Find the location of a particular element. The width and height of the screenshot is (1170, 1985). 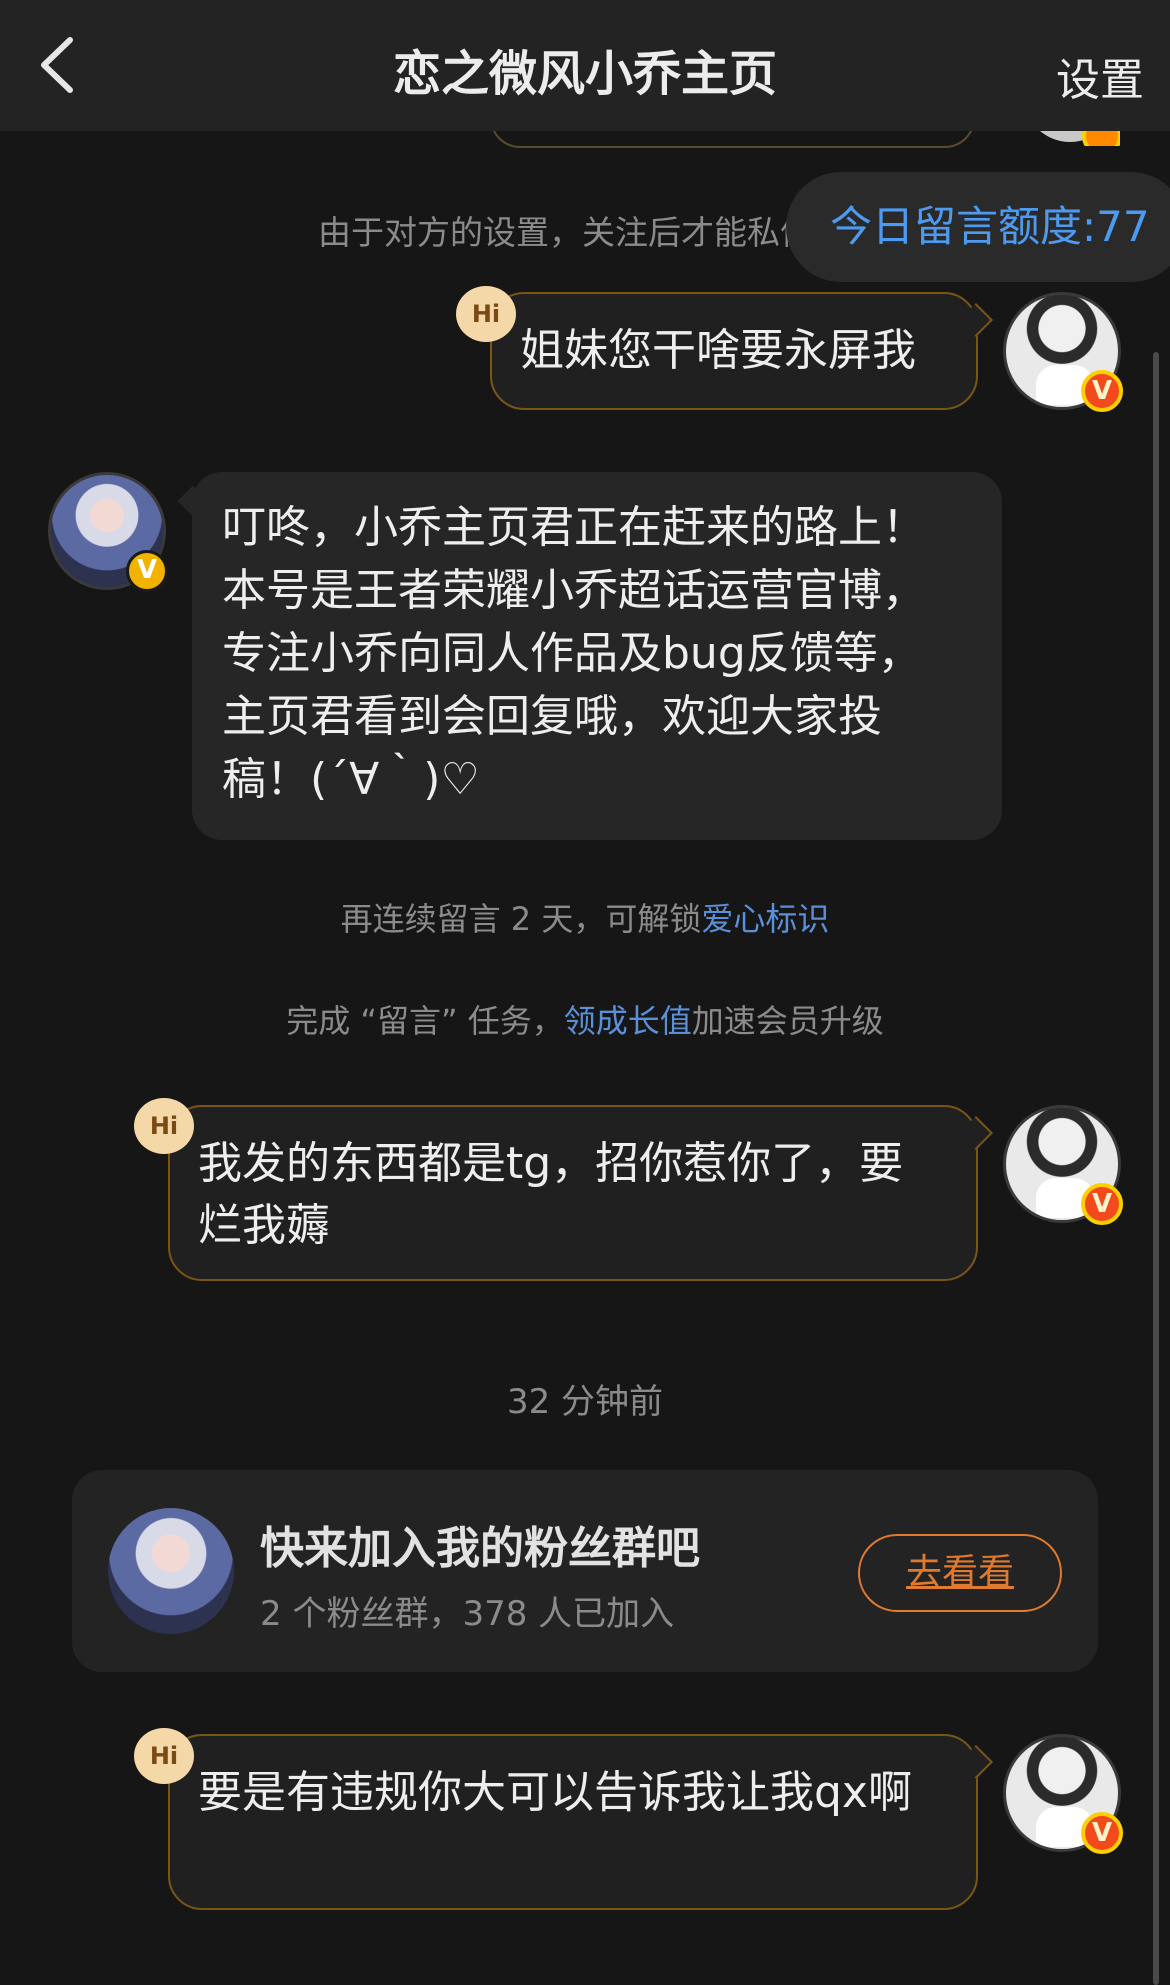

message-timestamp: 32 分钟前 is located at coordinates (585, 1402).